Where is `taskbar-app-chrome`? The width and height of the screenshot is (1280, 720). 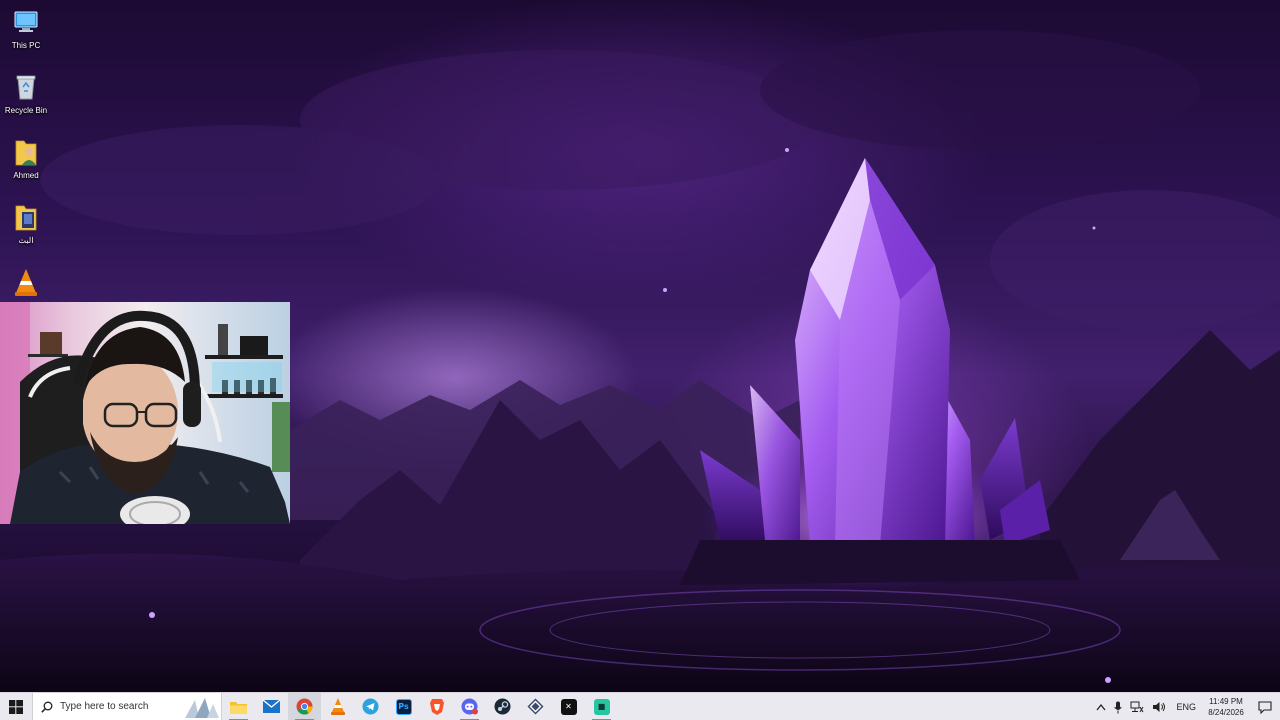 taskbar-app-chrome is located at coordinates (304, 706).